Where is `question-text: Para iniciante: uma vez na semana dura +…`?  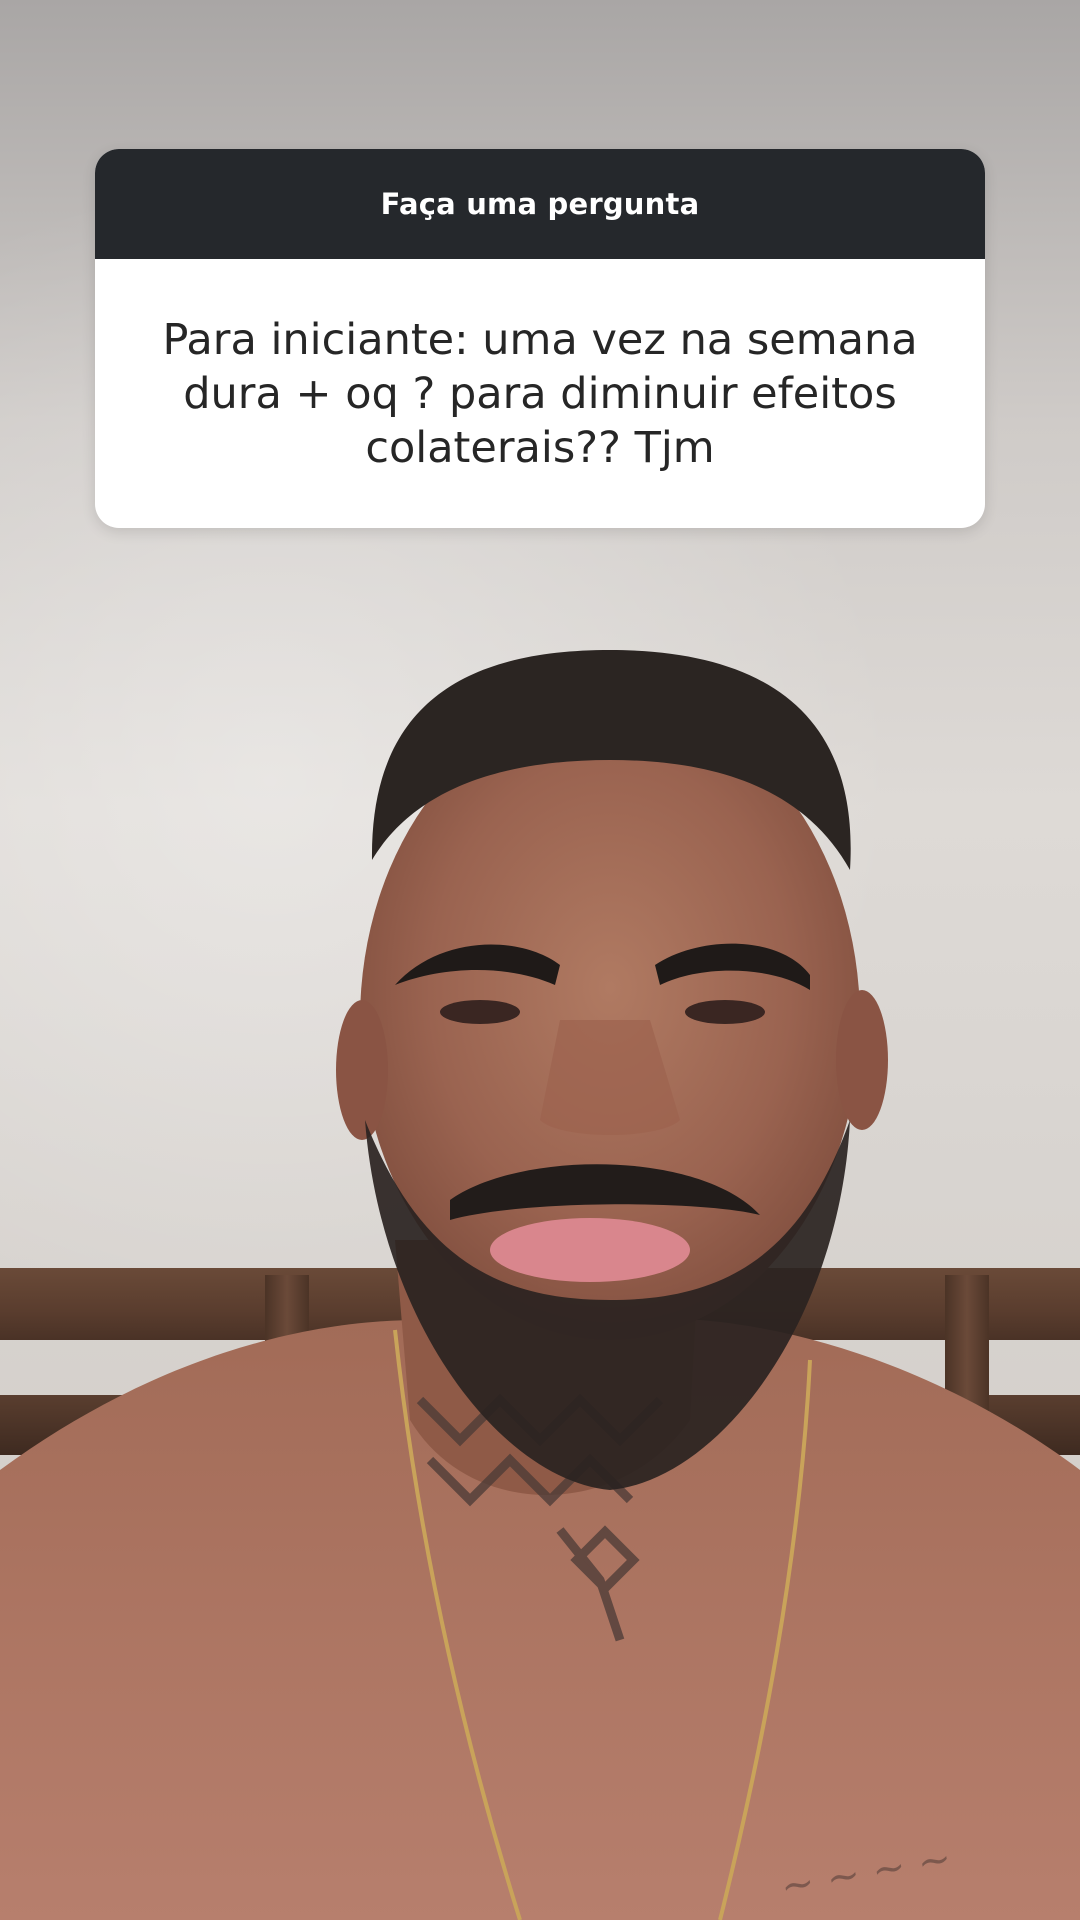 question-text: Para iniciante: uma vez na semana dura +… is located at coordinates (540, 393).